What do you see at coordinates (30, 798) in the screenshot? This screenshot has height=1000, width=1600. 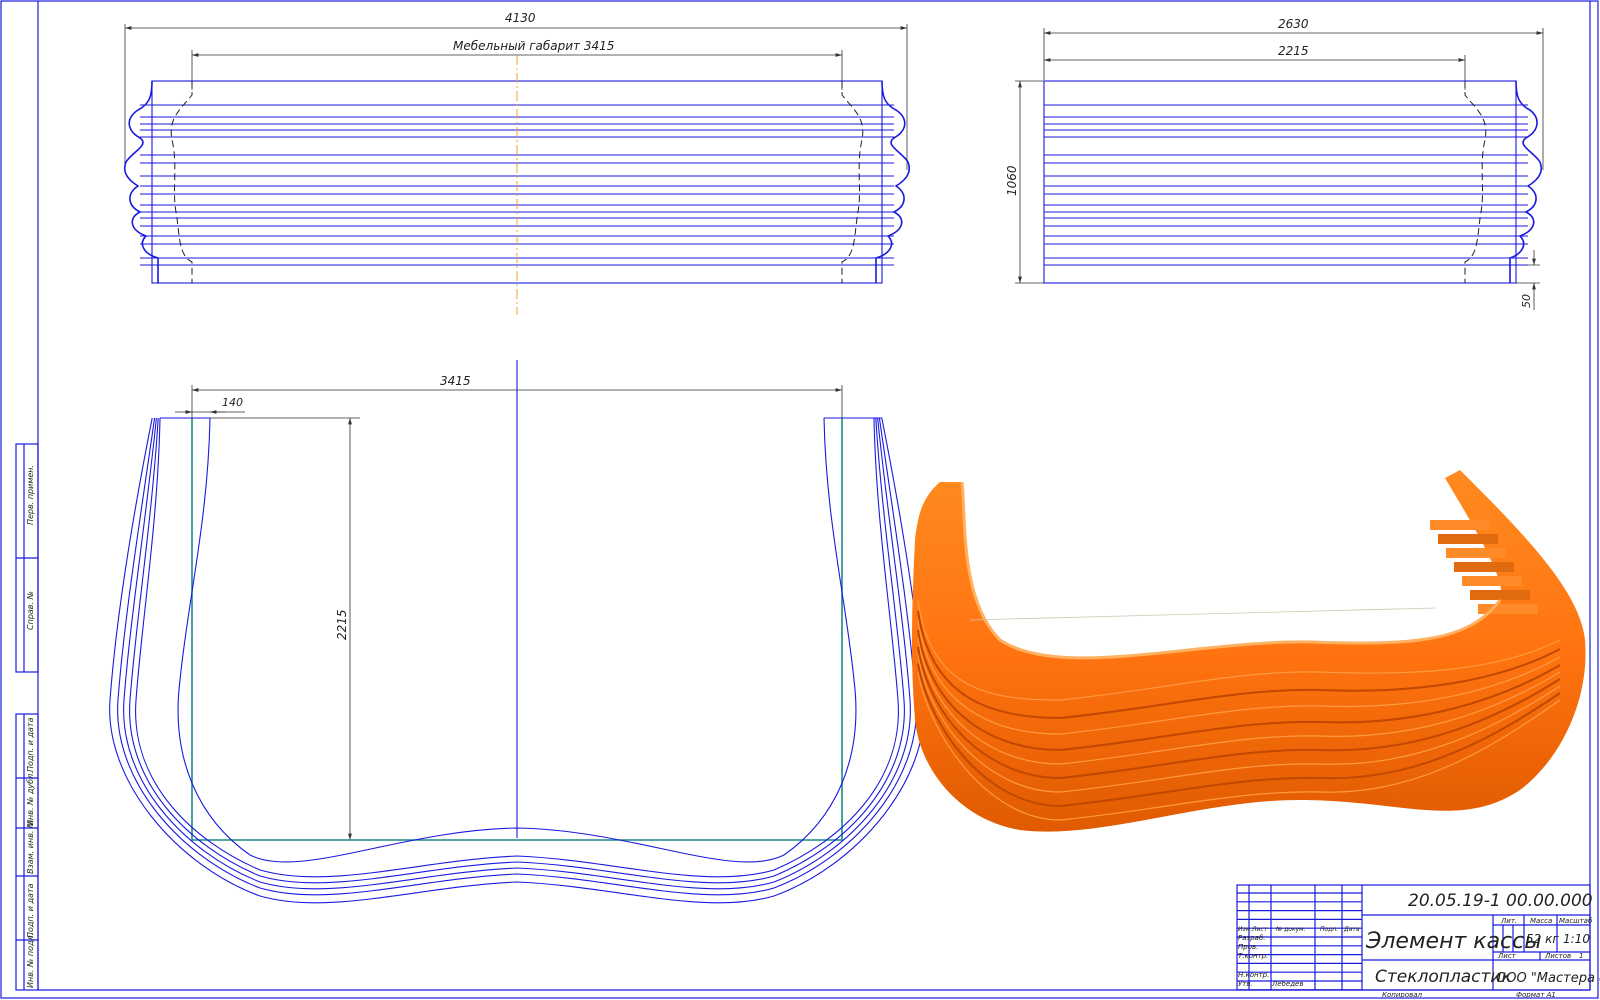 I see `stamp-inv-dubl: Инв. № дубл.` at bounding box center [30, 798].